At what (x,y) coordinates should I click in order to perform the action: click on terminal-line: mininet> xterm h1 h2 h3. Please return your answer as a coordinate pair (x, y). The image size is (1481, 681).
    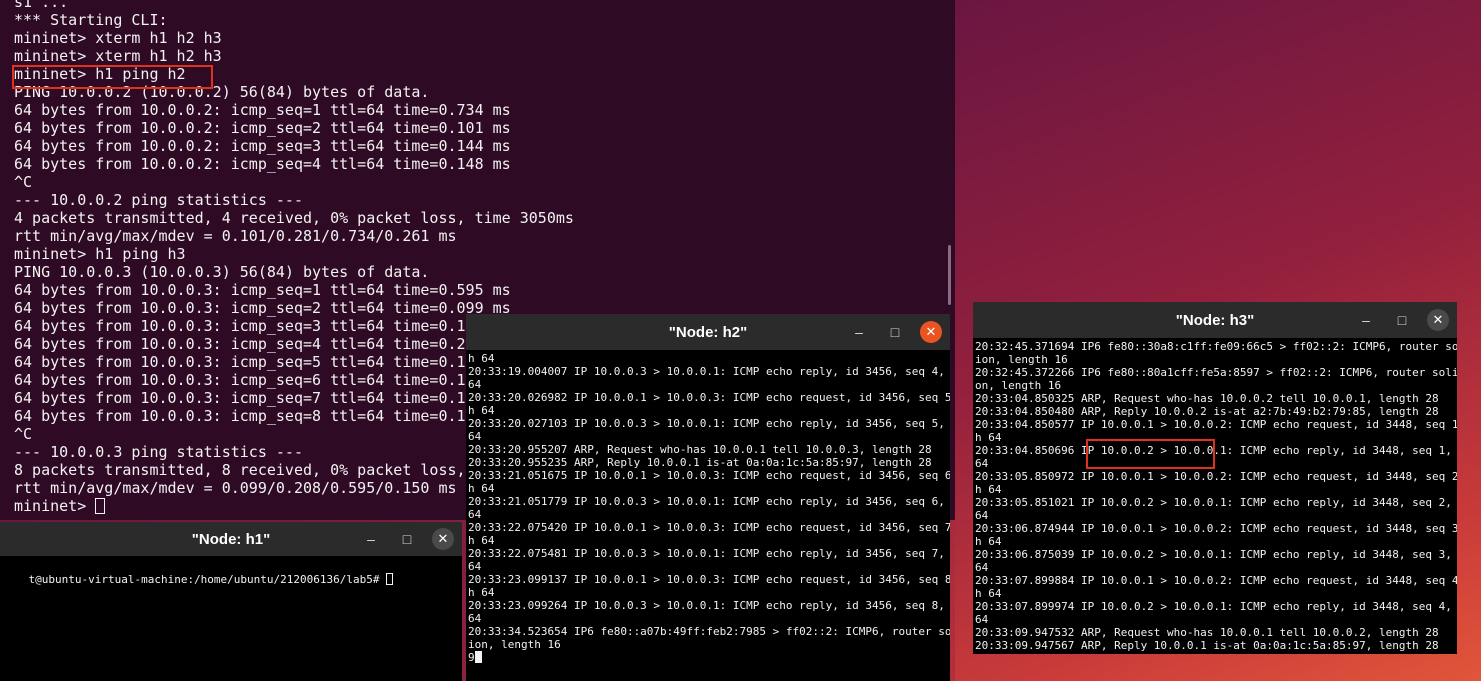
    Looking at the image, I should click on (118, 56).